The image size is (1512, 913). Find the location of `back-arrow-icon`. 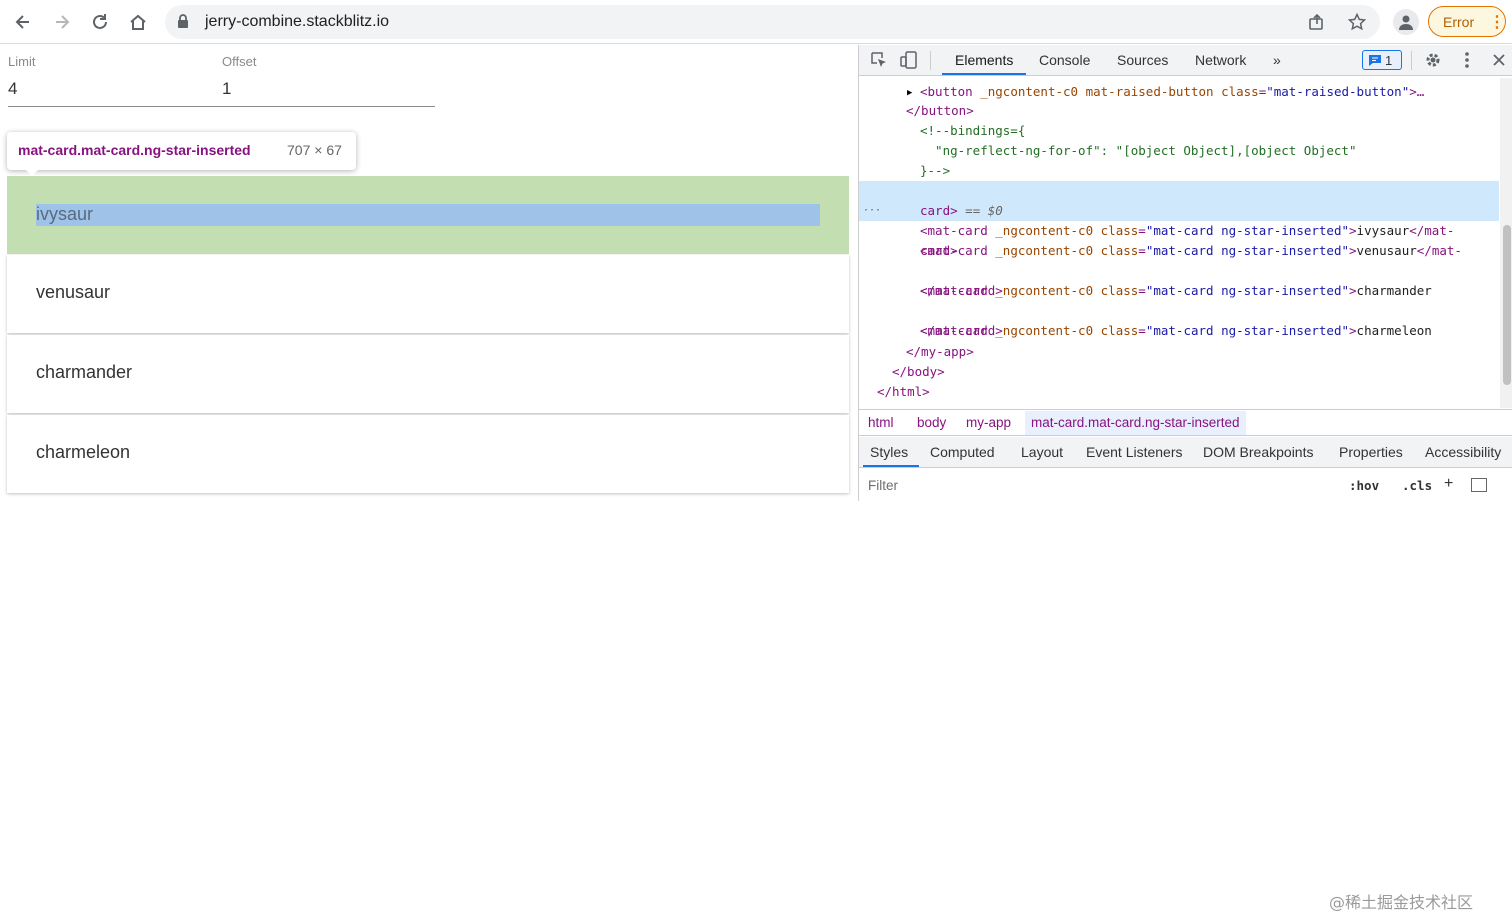

back-arrow-icon is located at coordinates (22, 22).